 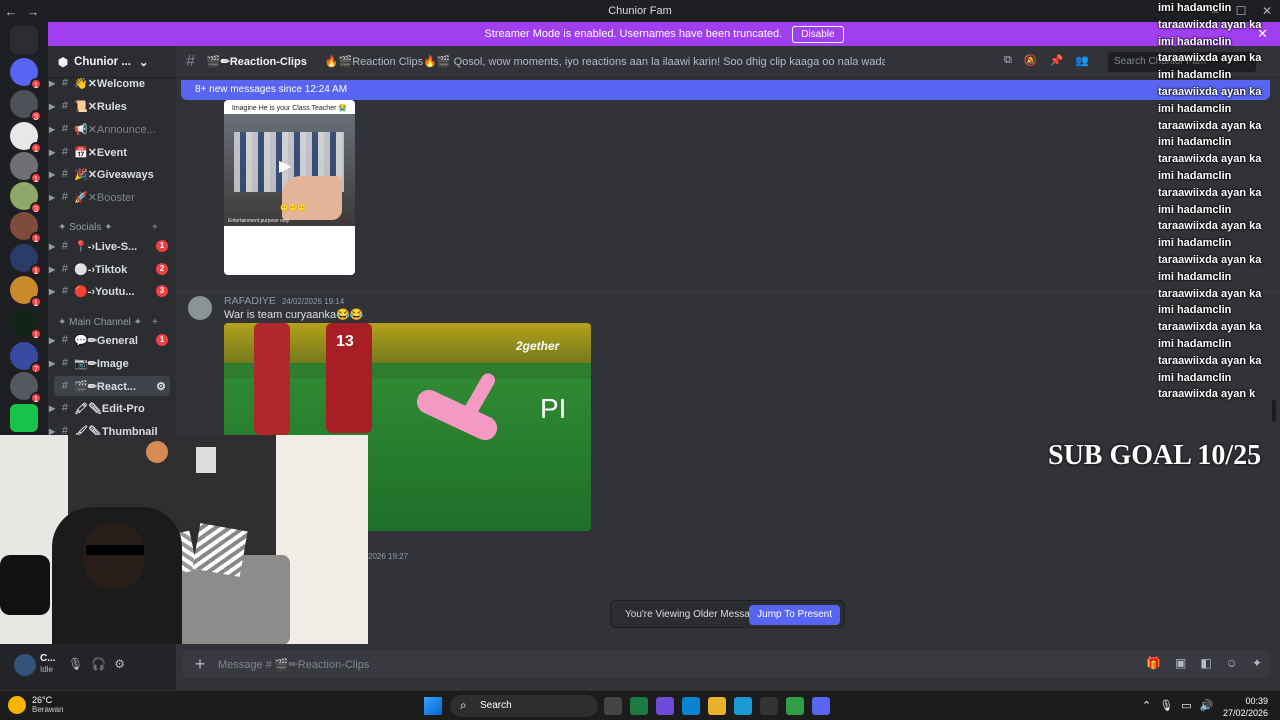 What do you see at coordinates (640, 11) in the screenshot?
I see `window-title: Chunior Fam` at bounding box center [640, 11].